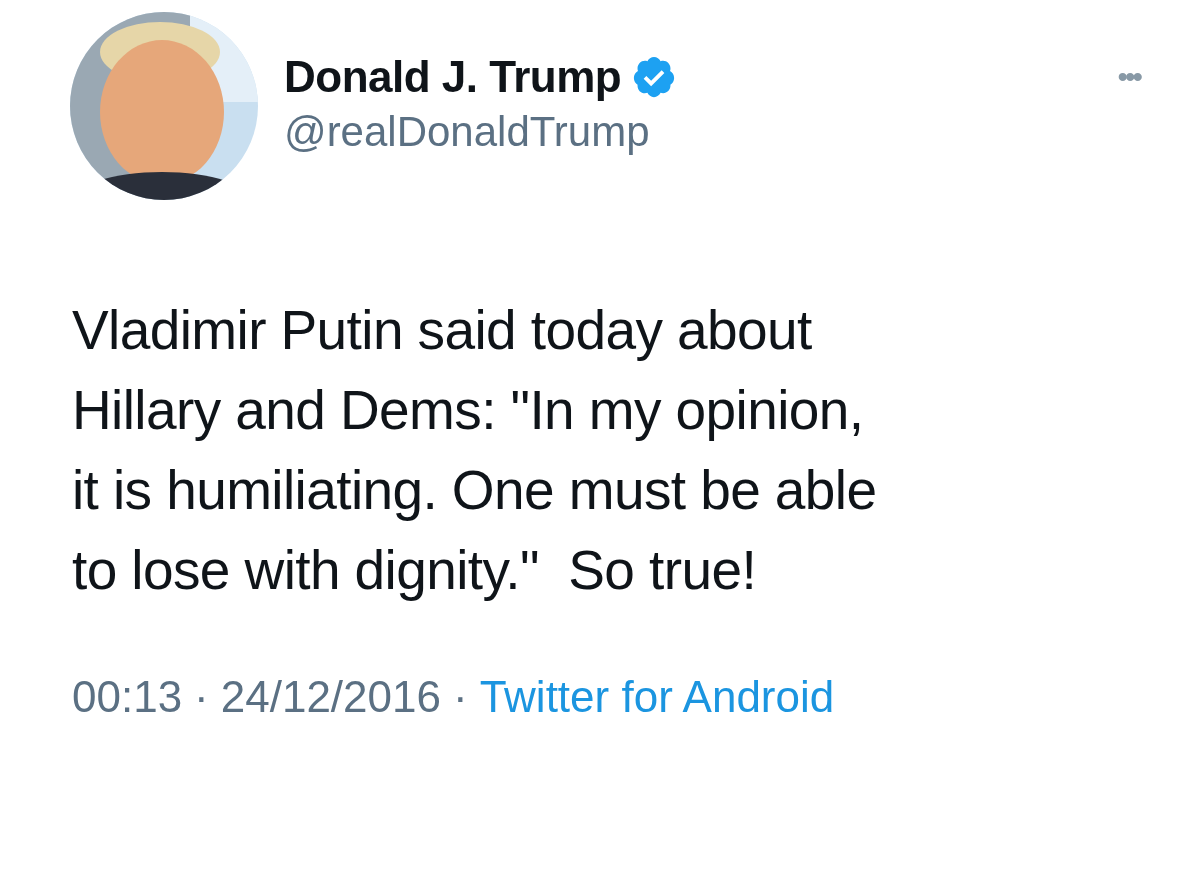 This screenshot has width=1200, height=881. What do you see at coordinates (1128, 77) in the screenshot?
I see `more-button: •••` at bounding box center [1128, 77].